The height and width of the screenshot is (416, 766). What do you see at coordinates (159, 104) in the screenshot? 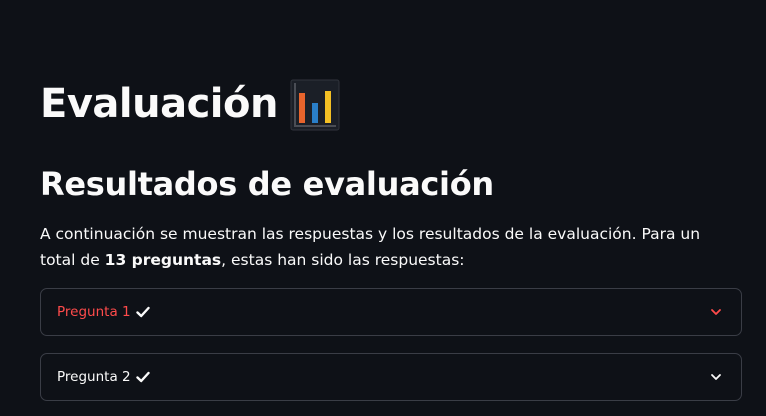
I see `page-title: Evaluación` at bounding box center [159, 104].